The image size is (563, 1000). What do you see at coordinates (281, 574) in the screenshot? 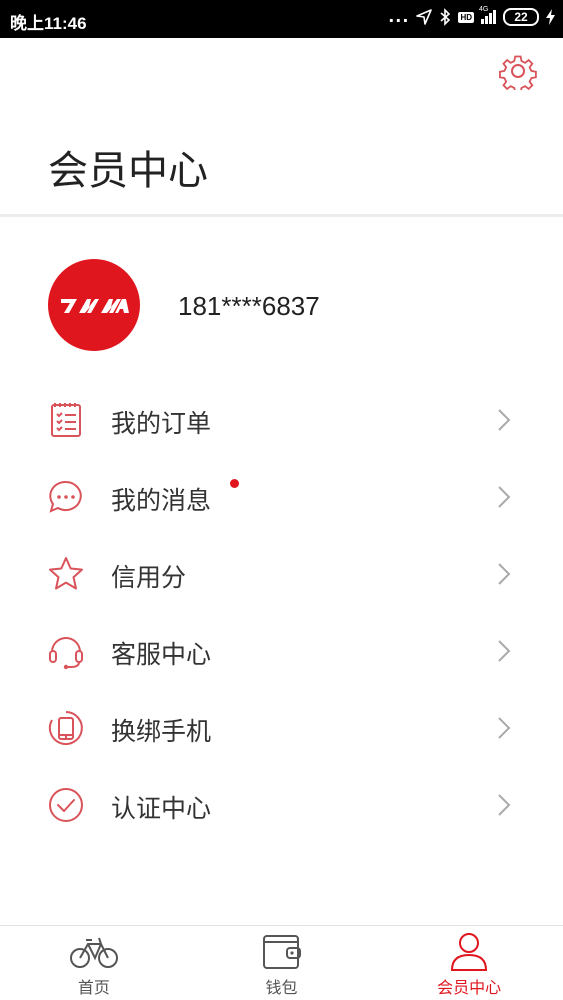
I see `menu-item-credit-score: 信用分` at bounding box center [281, 574].